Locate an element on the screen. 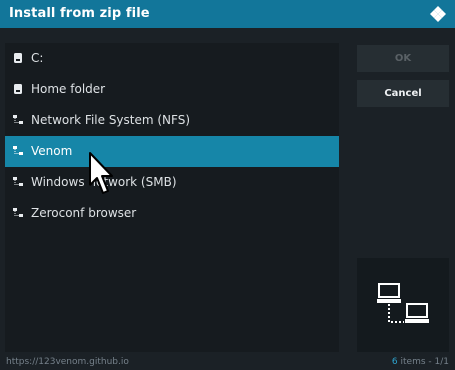  status-item-count: 6 items - 1/1 is located at coordinates (420, 362).